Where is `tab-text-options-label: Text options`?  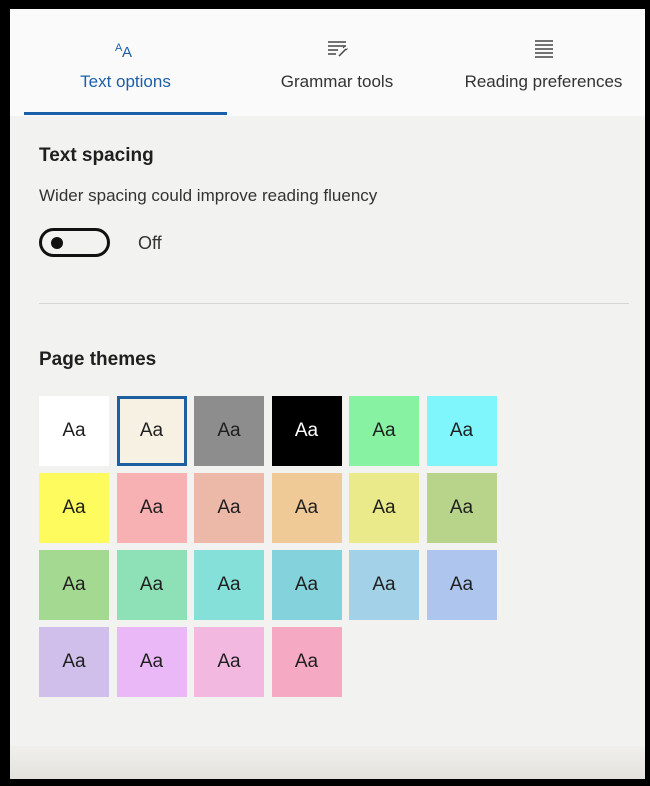 tab-text-options-label: Text options is located at coordinates (125, 81).